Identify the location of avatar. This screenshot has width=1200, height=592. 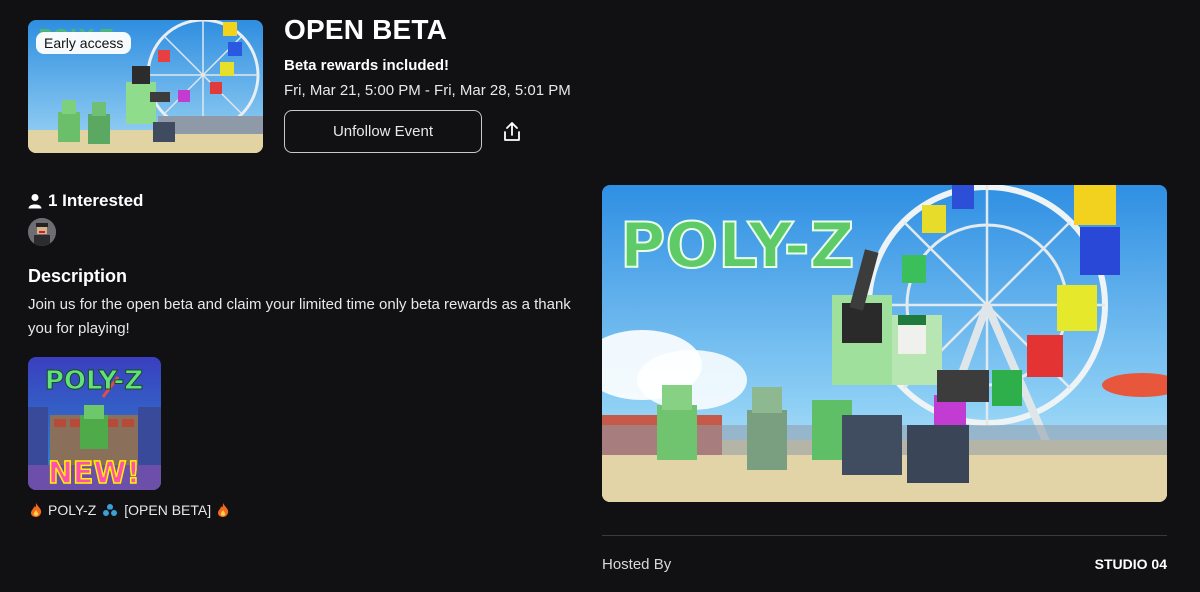
(42, 232).